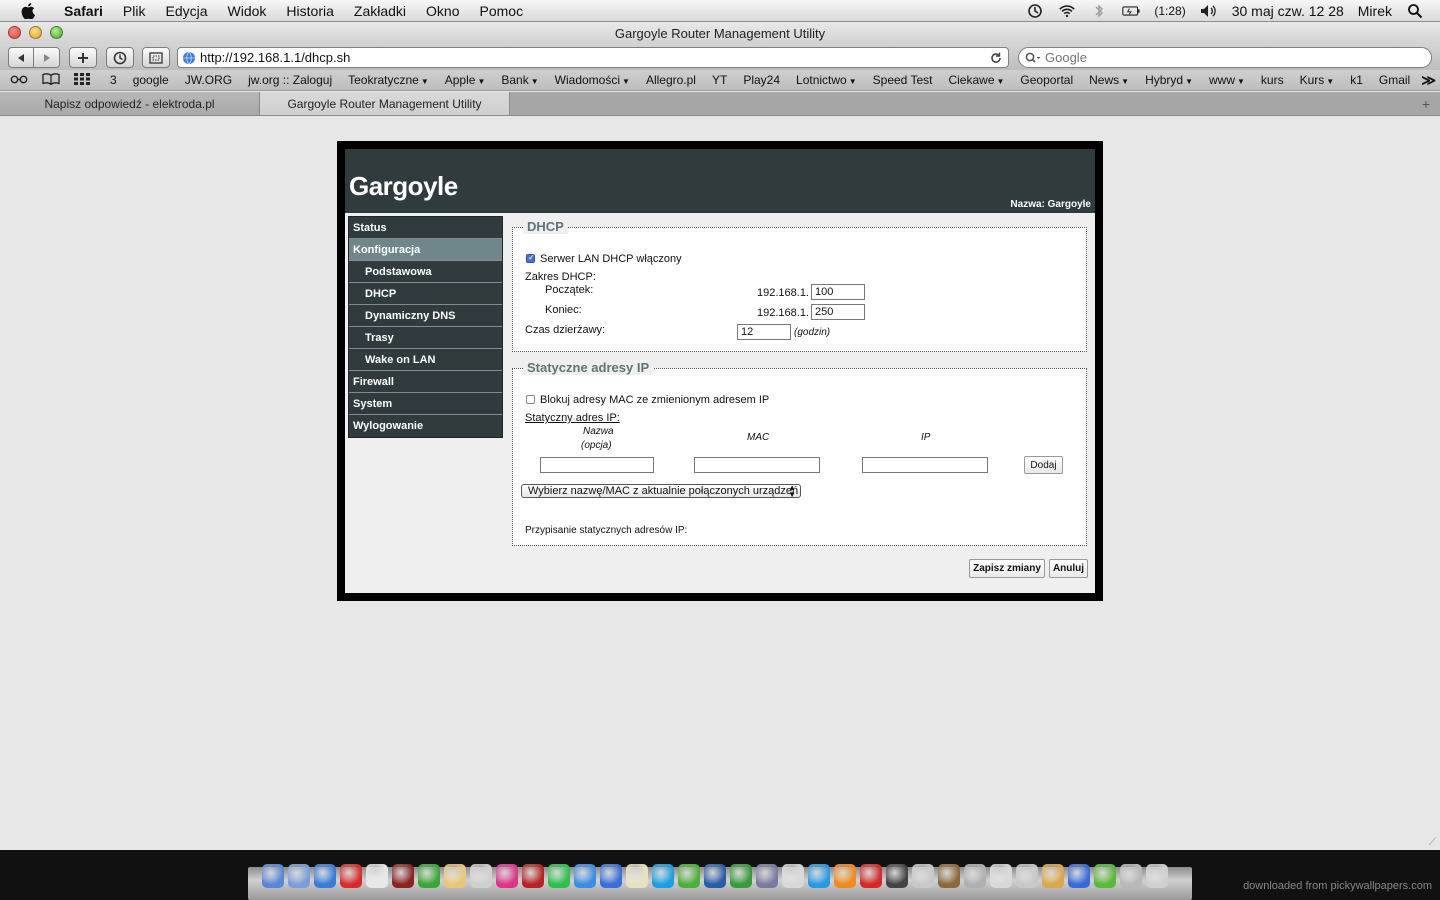 This screenshot has height=900, width=1440. Describe the element at coordinates (1109, 80) in the screenshot. I see `bookmark-item: News ▼` at that location.